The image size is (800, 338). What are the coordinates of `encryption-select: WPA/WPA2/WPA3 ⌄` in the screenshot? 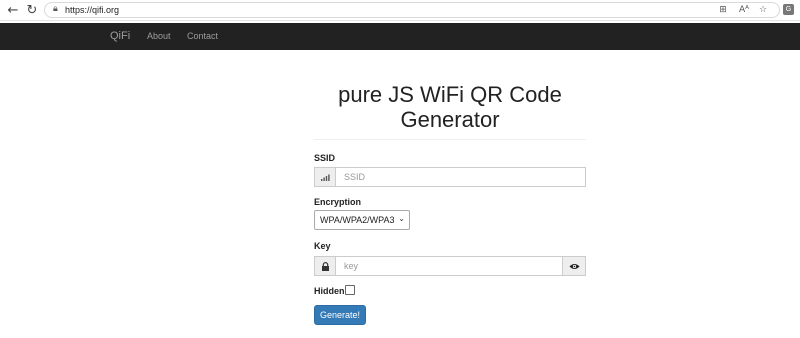 It's located at (362, 220).